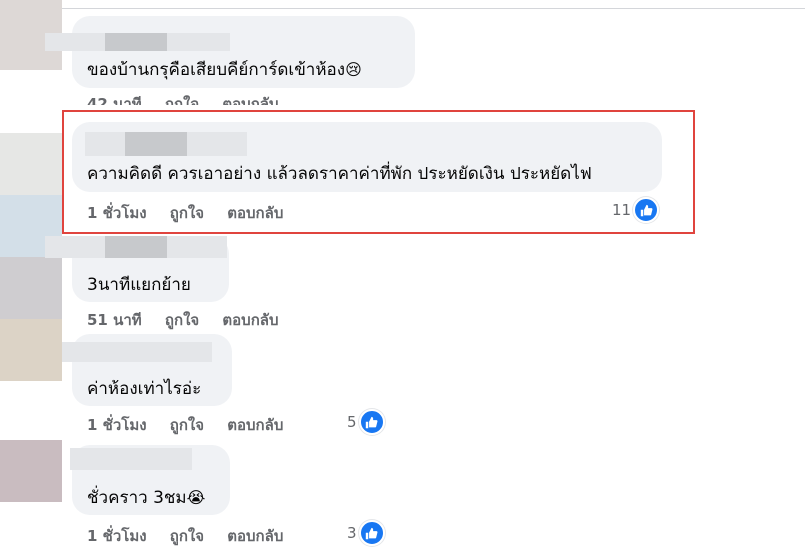 The width and height of the screenshot is (805, 554). What do you see at coordinates (353, 69) in the screenshot?
I see `crying-face-icon: 😢` at bounding box center [353, 69].